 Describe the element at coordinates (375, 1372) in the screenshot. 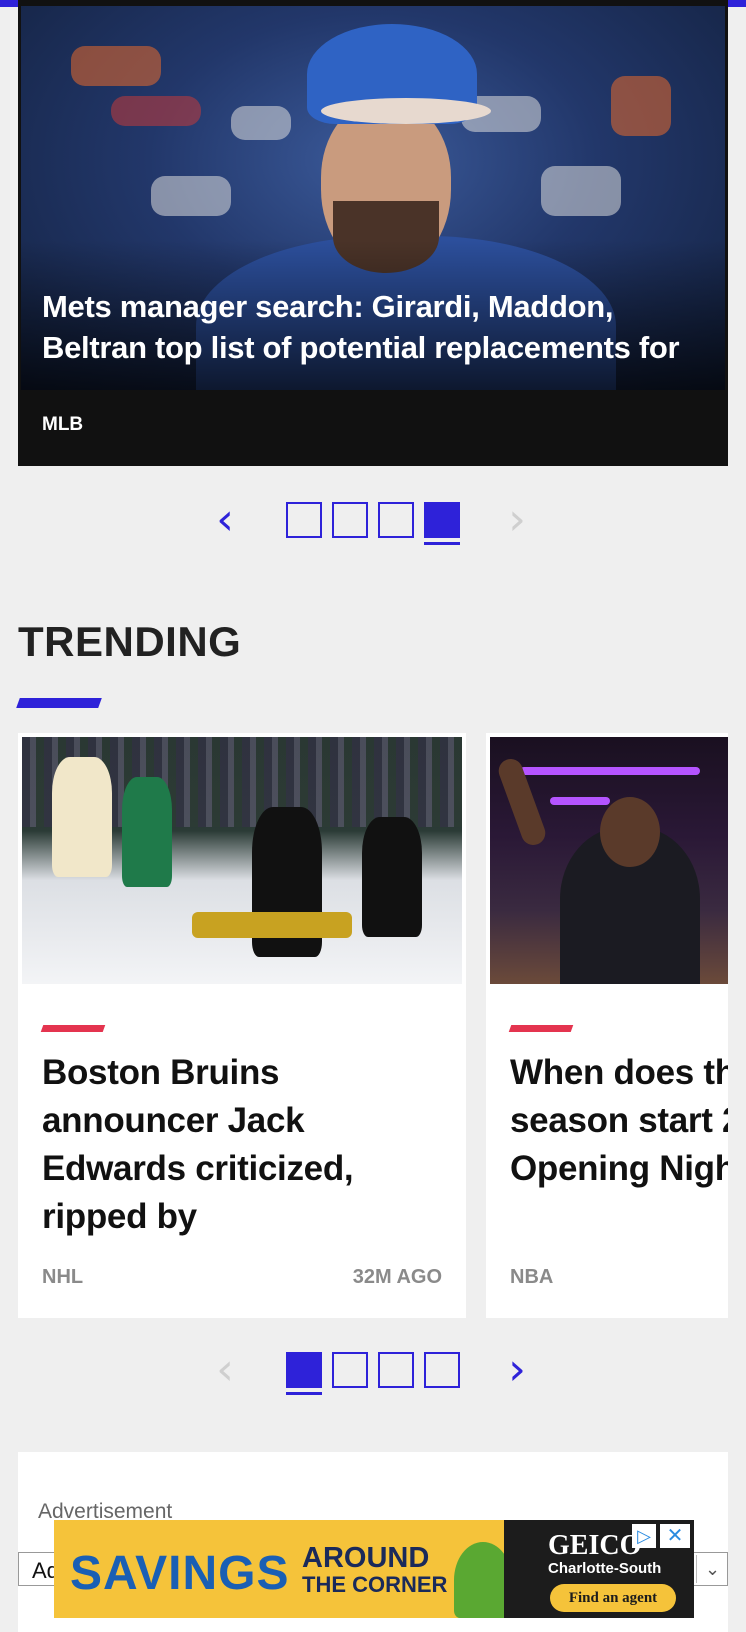

I see `trending-carousel-pager: ‹ ›` at that location.